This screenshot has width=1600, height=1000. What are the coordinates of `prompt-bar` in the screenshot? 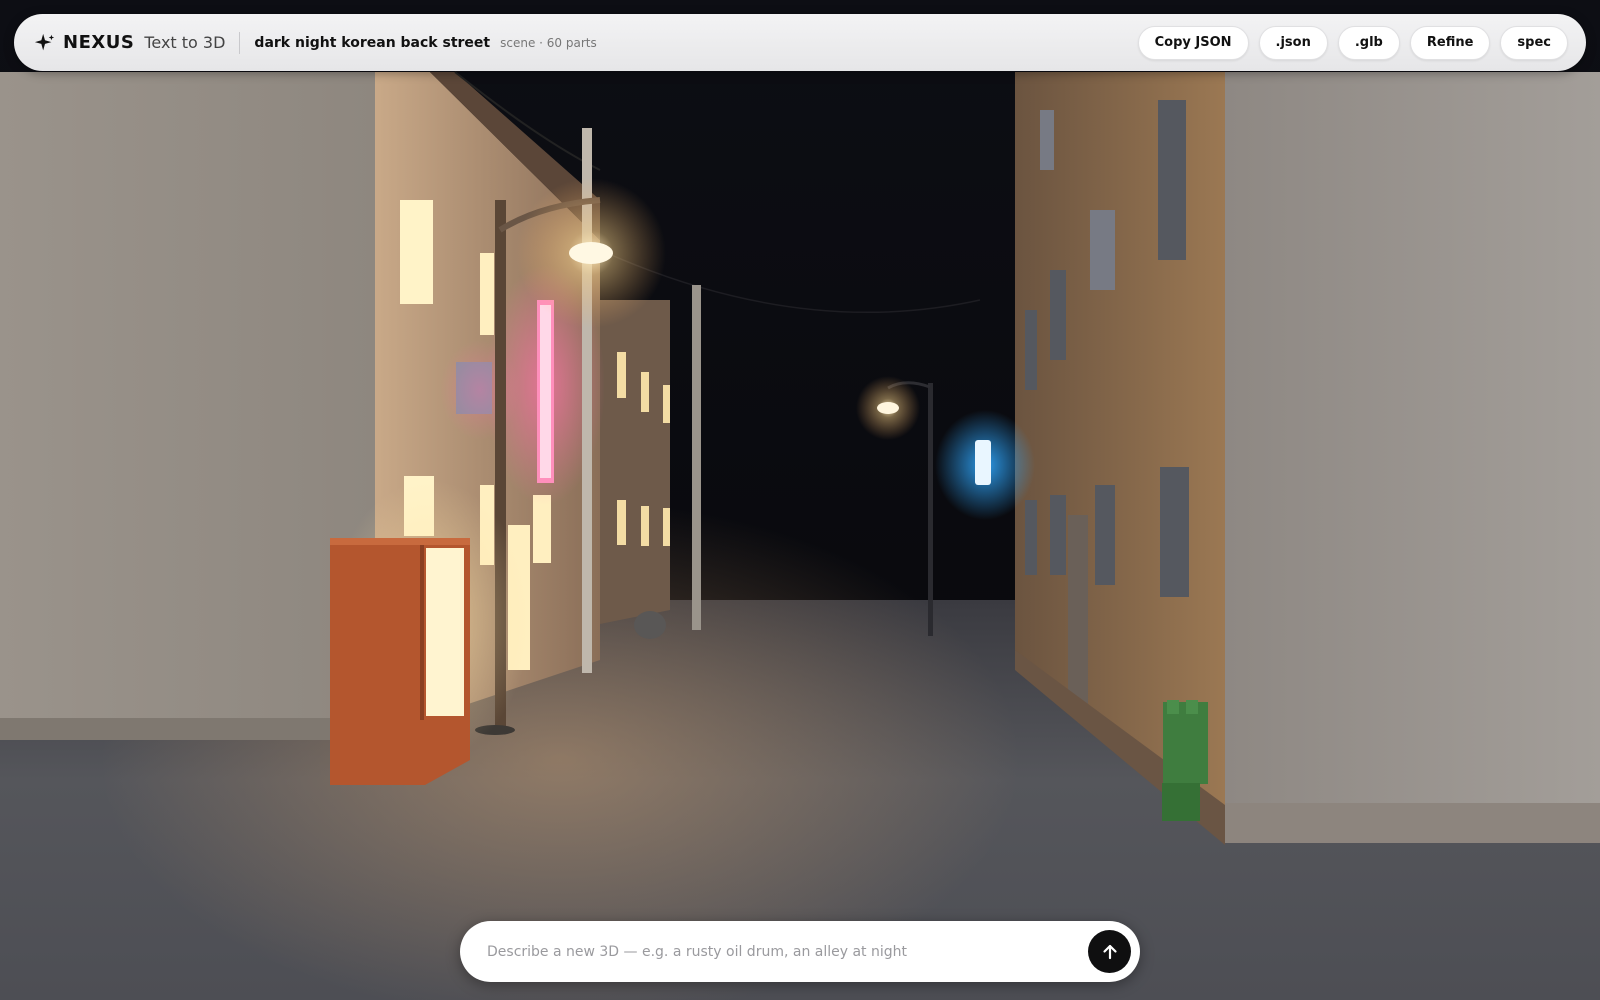 It's located at (800, 951).